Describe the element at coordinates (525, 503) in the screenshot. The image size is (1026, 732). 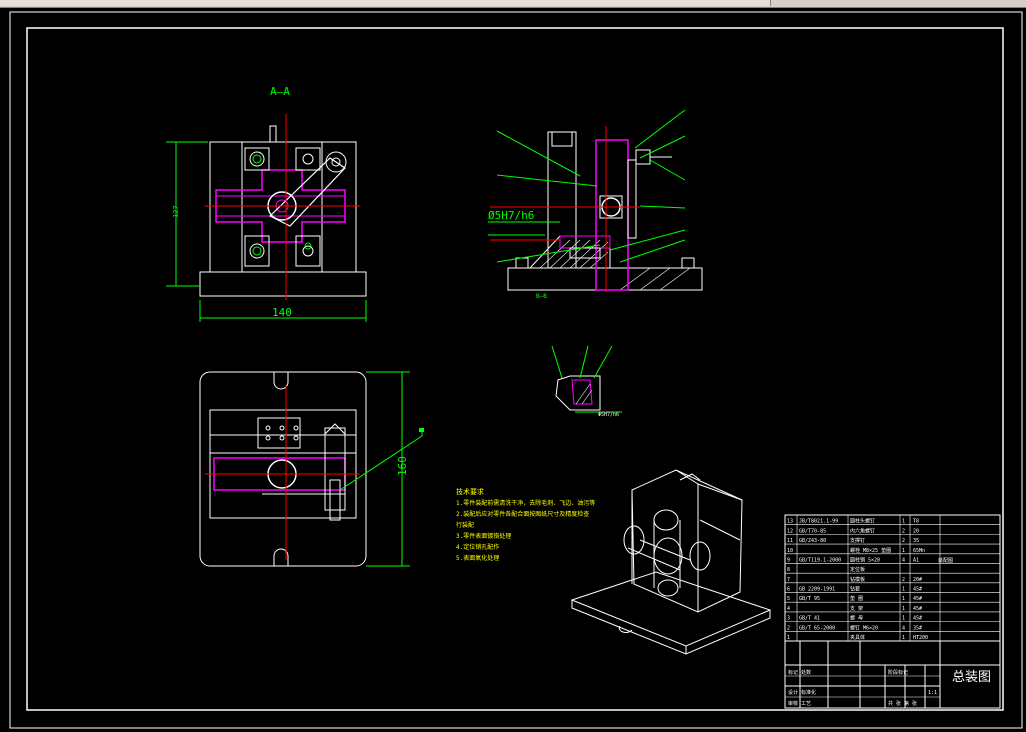
I see `tech-line: 1.零件装配前需清洗干净，去除毛刺、飞边、油污等` at that location.